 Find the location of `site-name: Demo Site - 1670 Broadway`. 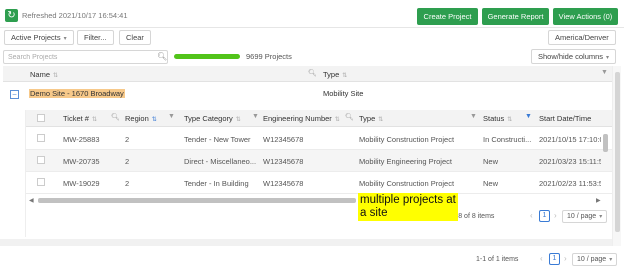

site-name: Demo Site - 1670 Broadway is located at coordinates (77, 93).